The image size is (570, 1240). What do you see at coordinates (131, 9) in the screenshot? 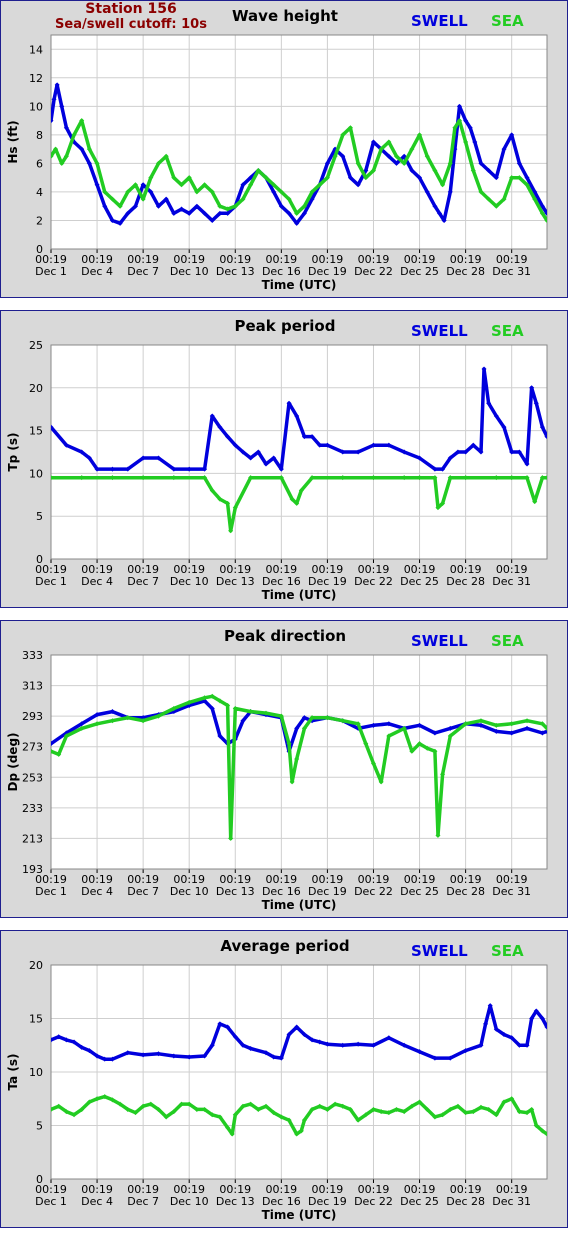
I see `station-name: Station 156` at bounding box center [131, 9].